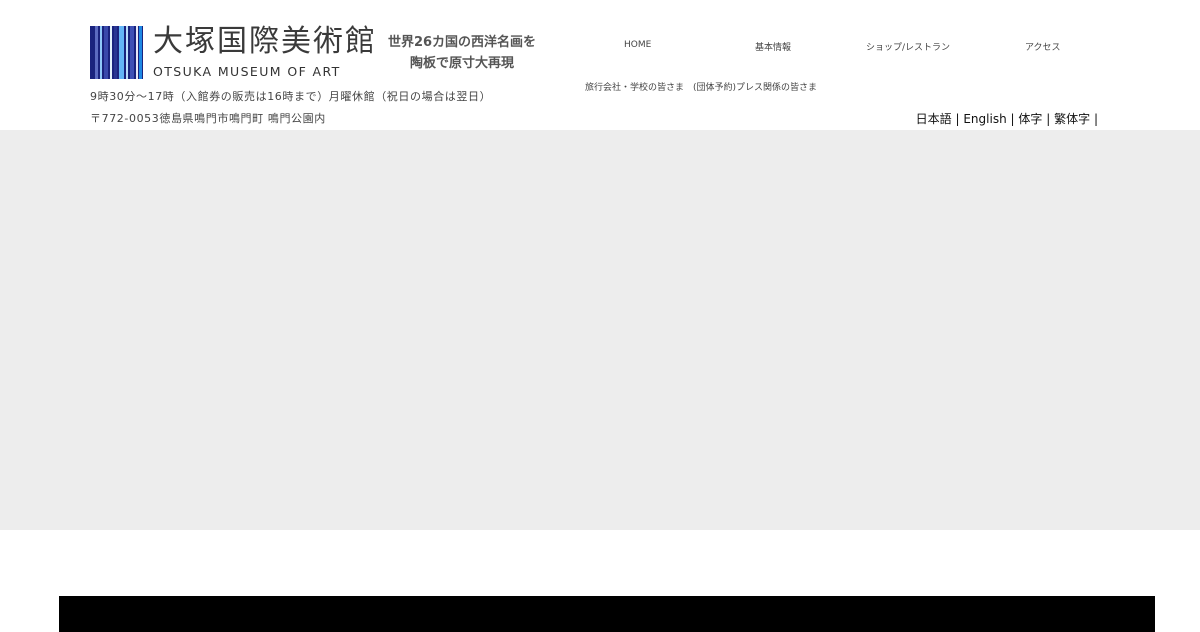  I want to click on logo-text: 大塚国際美術館 OTSUKA MUSEUM OF ART, so click(265, 52).